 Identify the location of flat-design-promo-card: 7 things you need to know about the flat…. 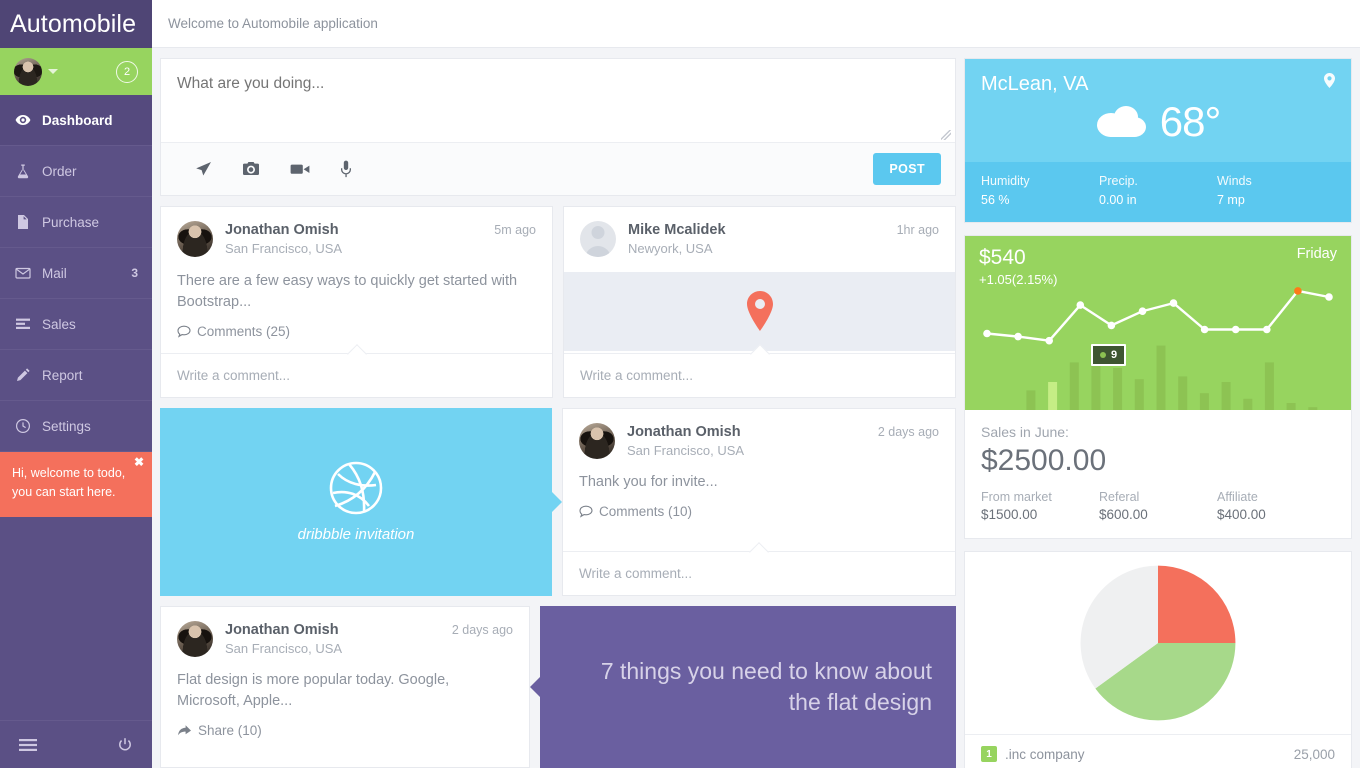
(748, 686).